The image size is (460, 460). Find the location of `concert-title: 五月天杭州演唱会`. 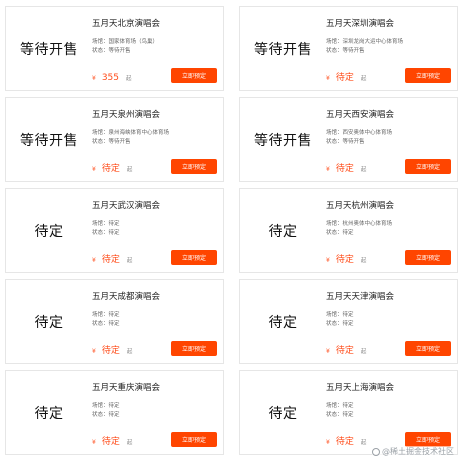

concert-title: 五月天杭州演唱会 is located at coordinates (391, 205).